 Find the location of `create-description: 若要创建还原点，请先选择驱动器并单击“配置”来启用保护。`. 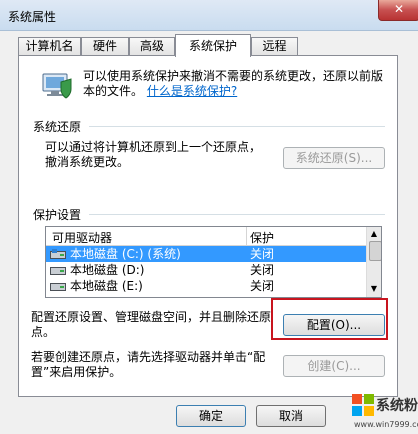

create-description: 若要创建还原点，请先选择驱动器并单击“配置”来启用保护。 is located at coordinates (148, 364).